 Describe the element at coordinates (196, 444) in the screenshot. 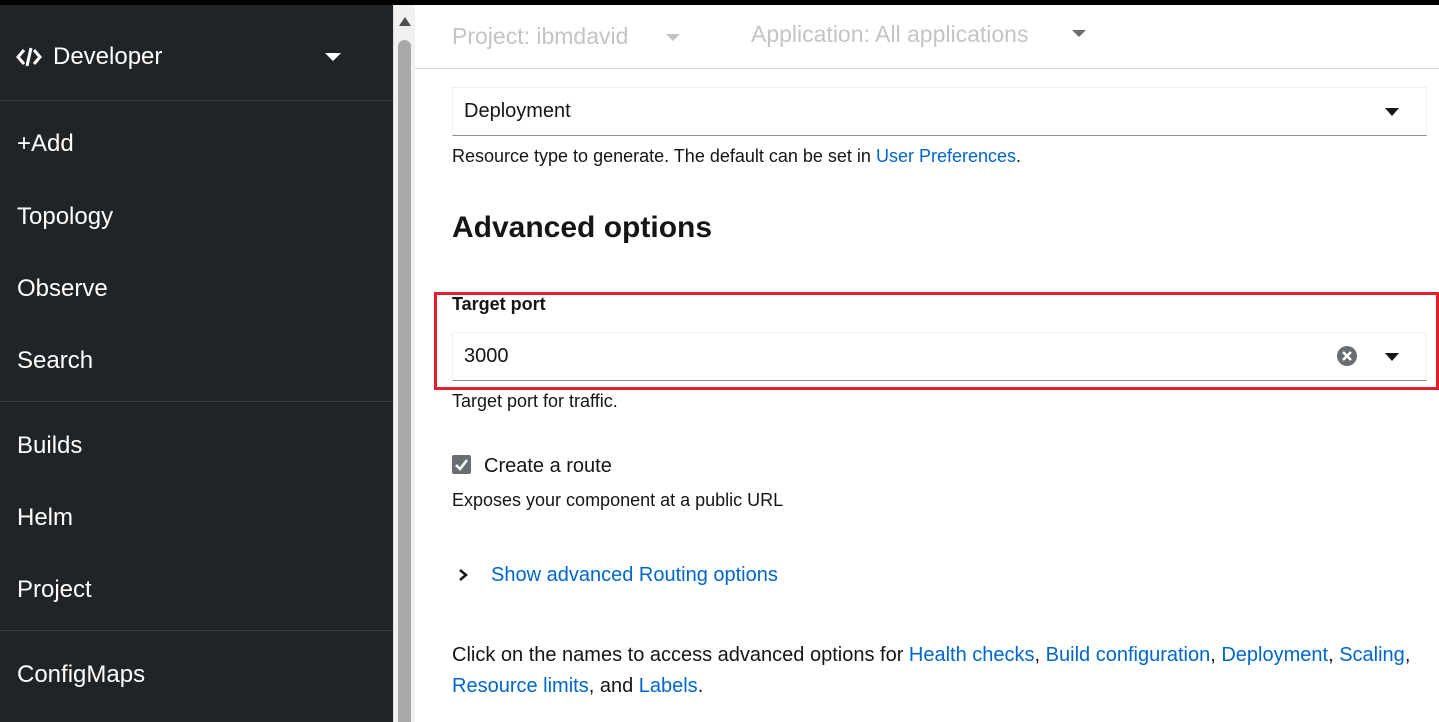

I see `sidebar-item-builds: Builds` at that location.